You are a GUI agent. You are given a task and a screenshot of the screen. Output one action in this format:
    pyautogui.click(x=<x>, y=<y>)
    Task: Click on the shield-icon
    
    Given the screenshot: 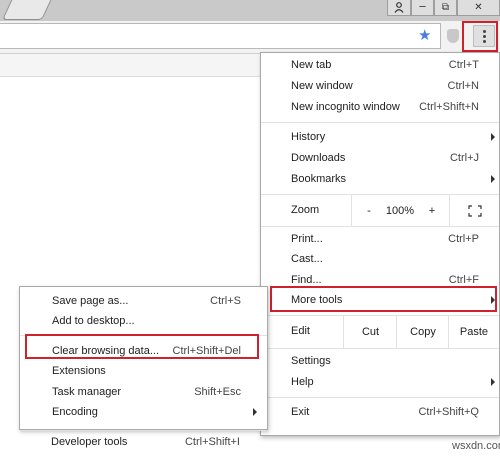 What is the action you would take?
    pyautogui.click(x=453, y=36)
    